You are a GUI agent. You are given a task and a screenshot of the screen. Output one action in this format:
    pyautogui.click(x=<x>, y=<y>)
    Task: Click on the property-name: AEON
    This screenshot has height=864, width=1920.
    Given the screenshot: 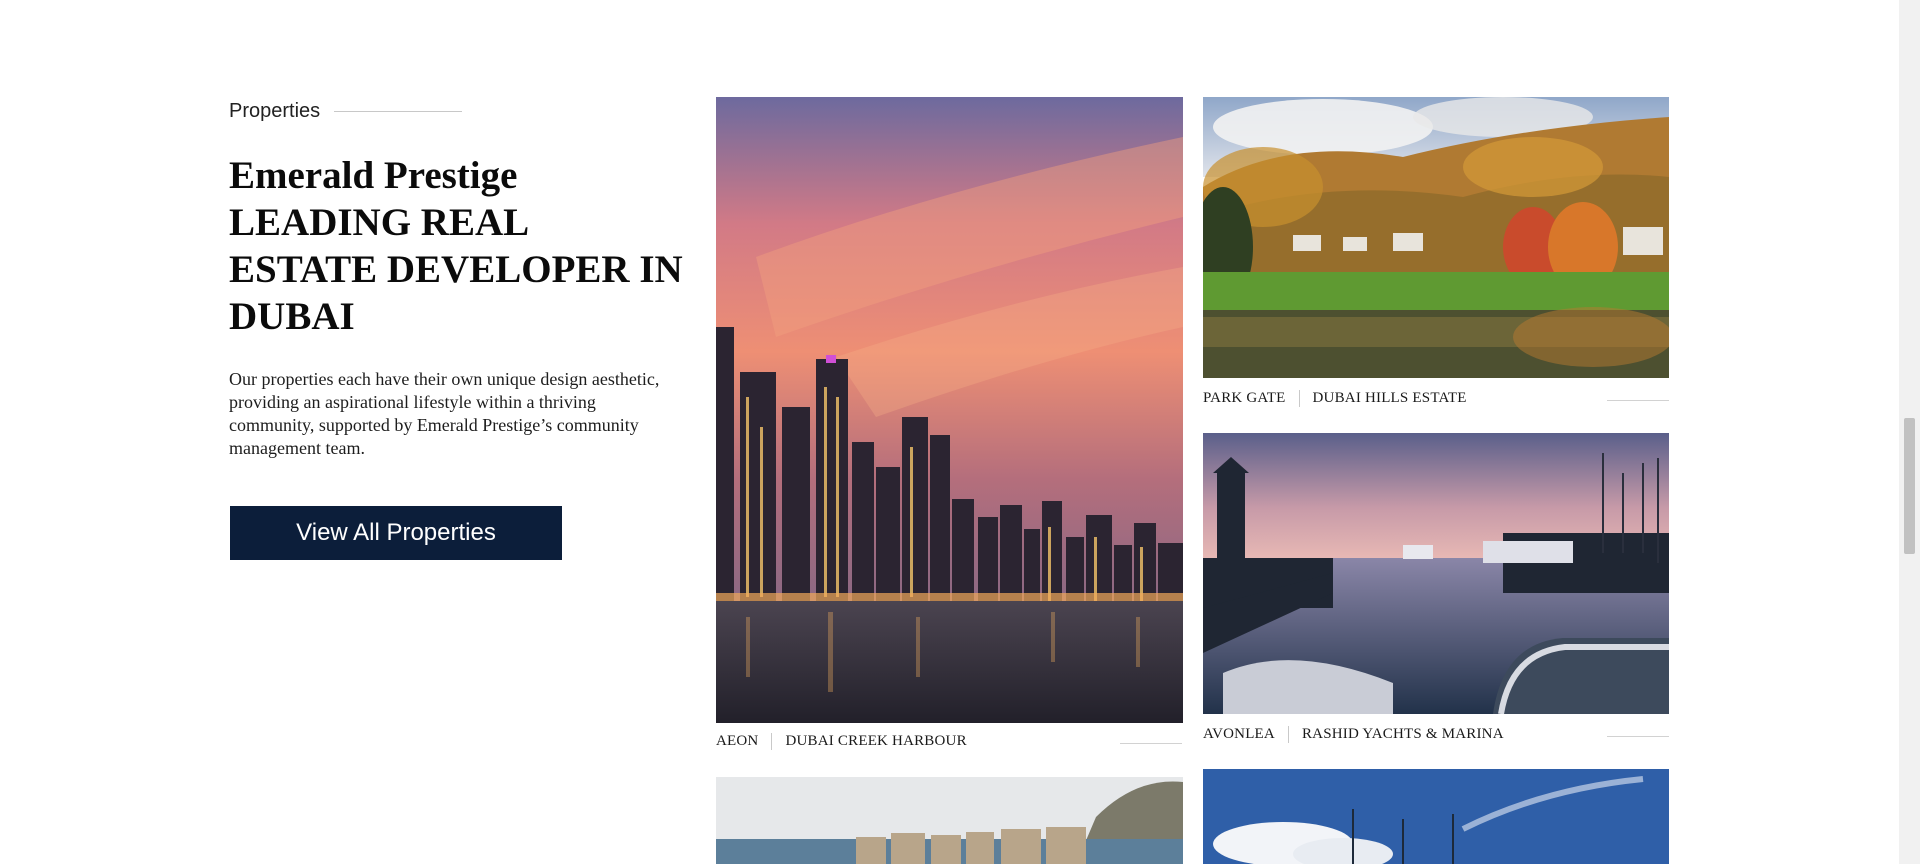 What is the action you would take?
    pyautogui.click(x=737, y=741)
    